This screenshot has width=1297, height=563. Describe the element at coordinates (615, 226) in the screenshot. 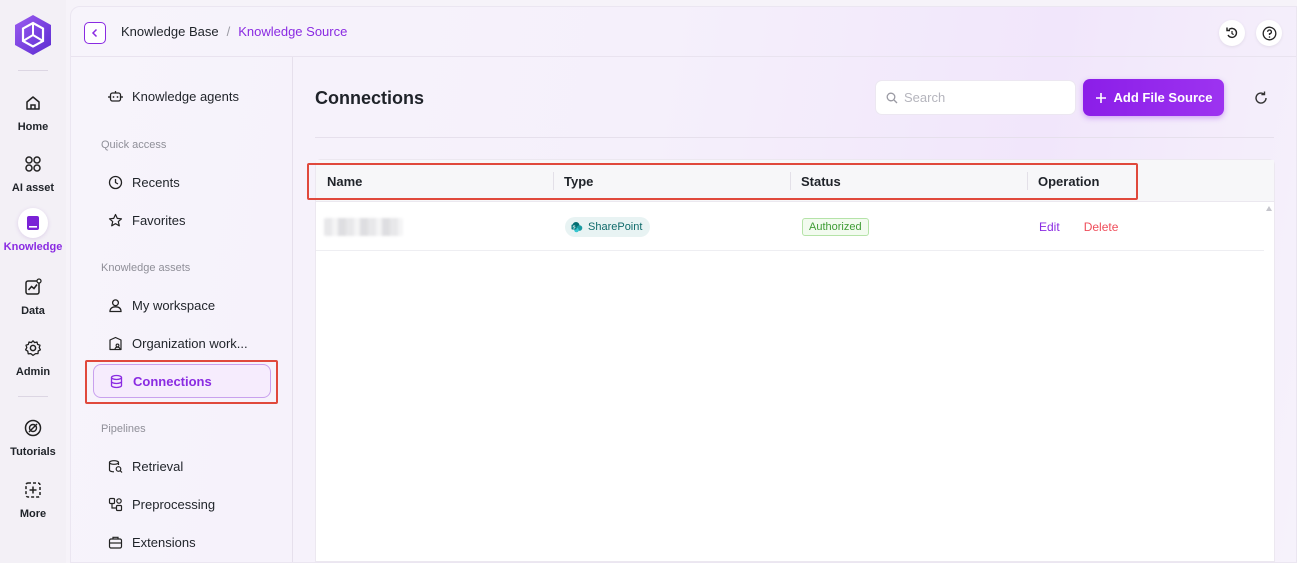

I see `type-label: SharePoint` at that location.